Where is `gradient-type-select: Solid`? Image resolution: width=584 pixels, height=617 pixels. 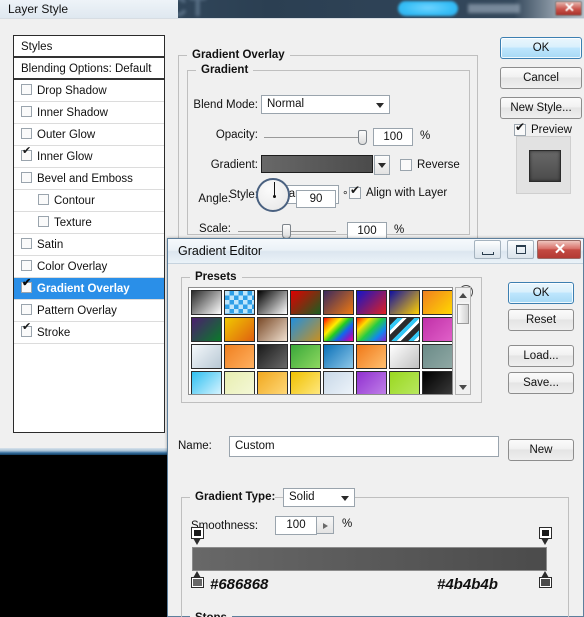
gradient-type-select: Solid is located at coordinates (319, 497).